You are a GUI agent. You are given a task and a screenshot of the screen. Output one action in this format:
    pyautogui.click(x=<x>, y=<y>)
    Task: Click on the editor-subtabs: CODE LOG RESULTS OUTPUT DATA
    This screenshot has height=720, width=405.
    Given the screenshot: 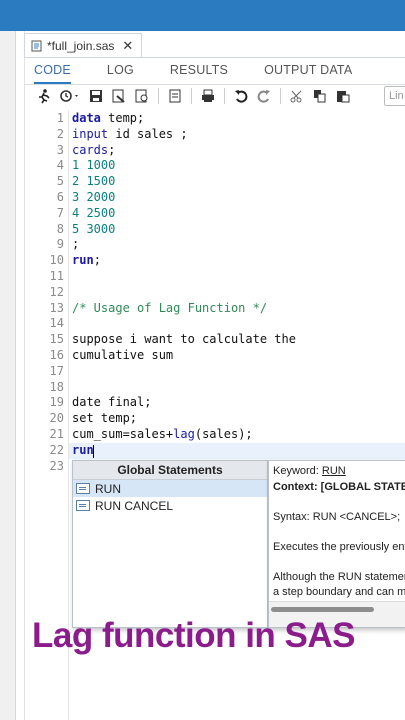 What is the action you would take?
    pyautogui.click(x=211, y=72)
    